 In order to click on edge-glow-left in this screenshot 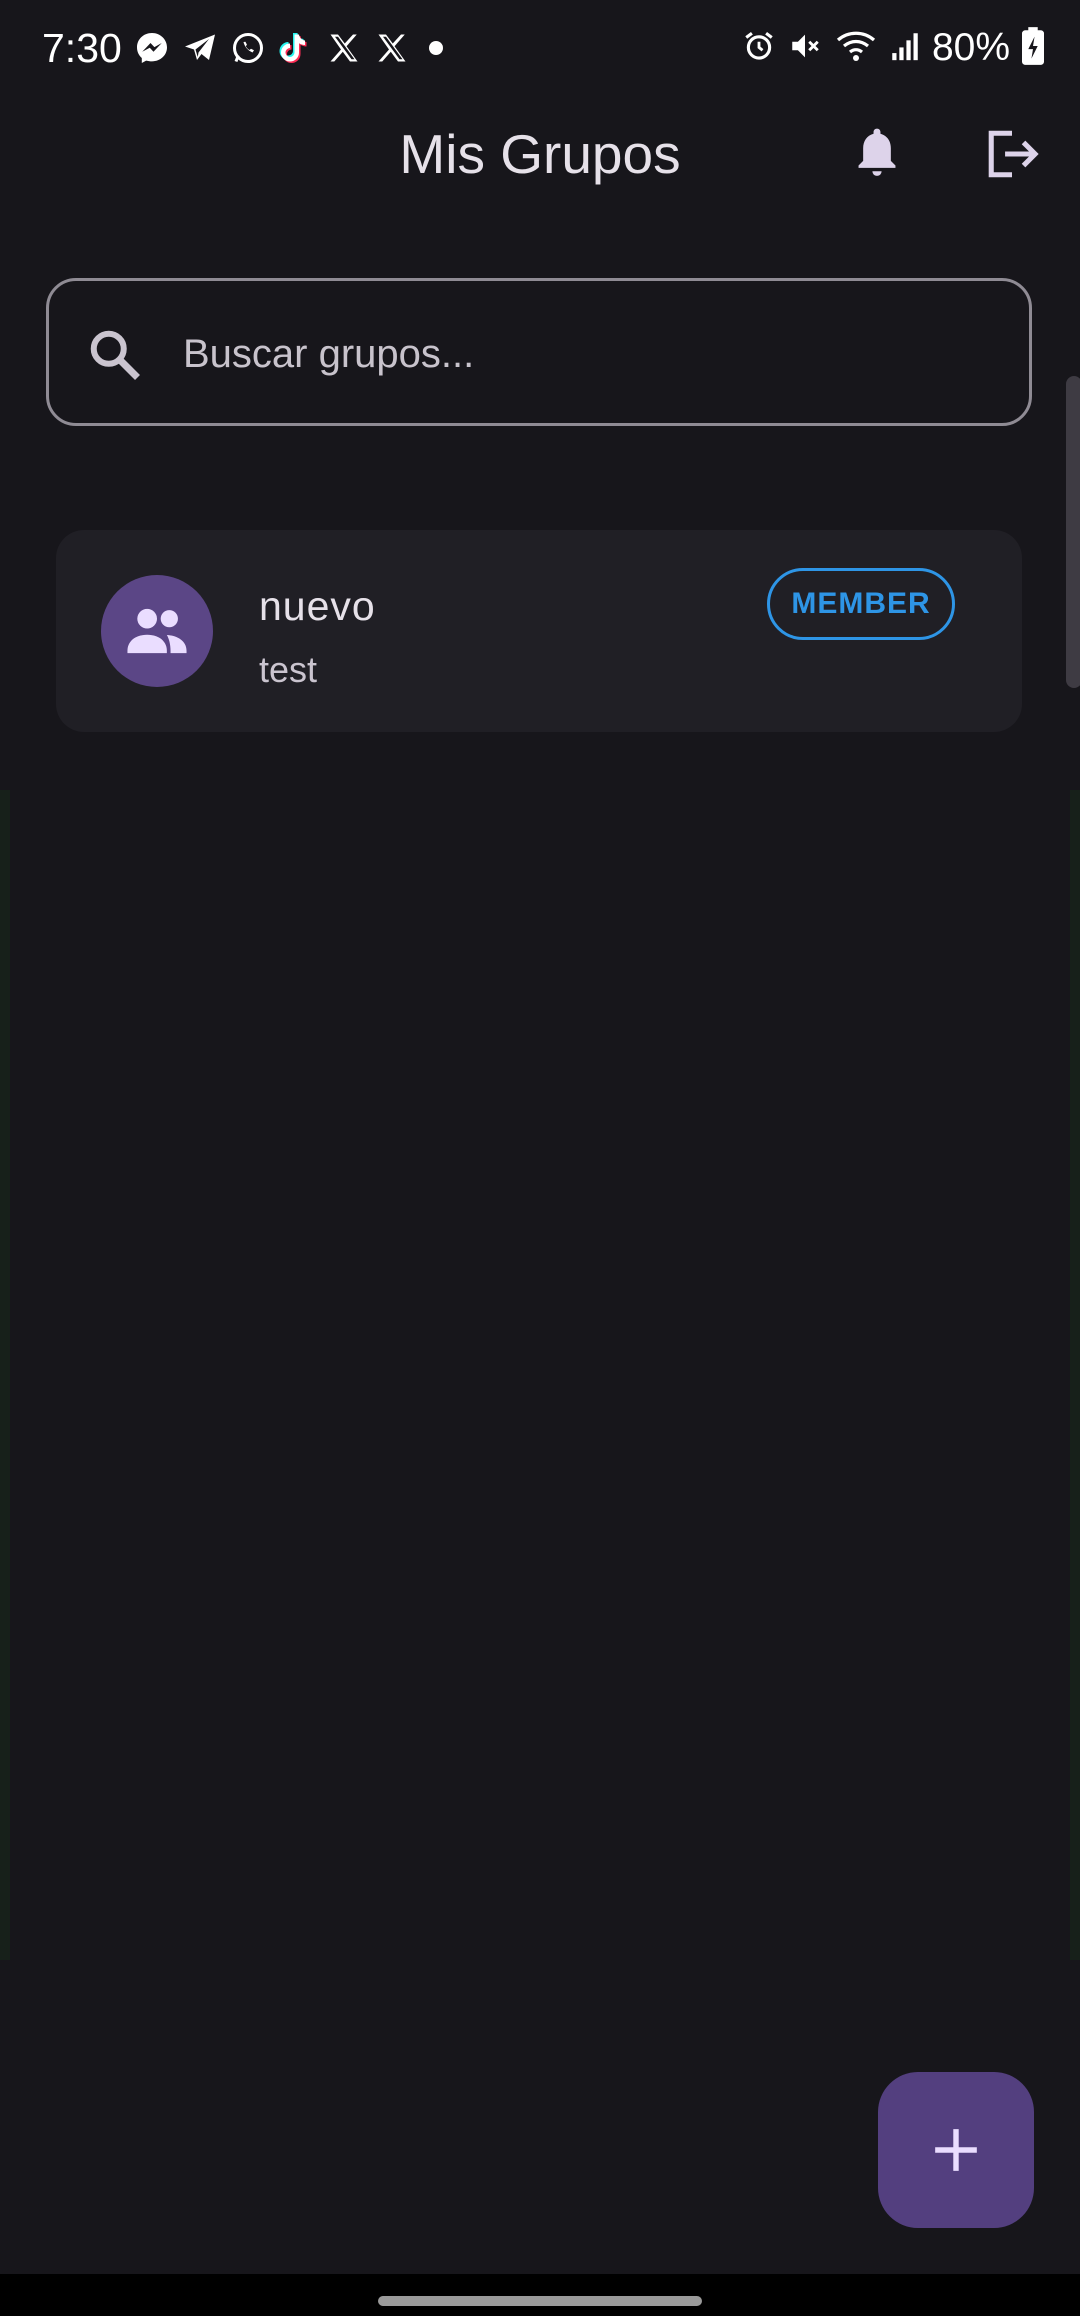, I will do `click(5, 1375)`.